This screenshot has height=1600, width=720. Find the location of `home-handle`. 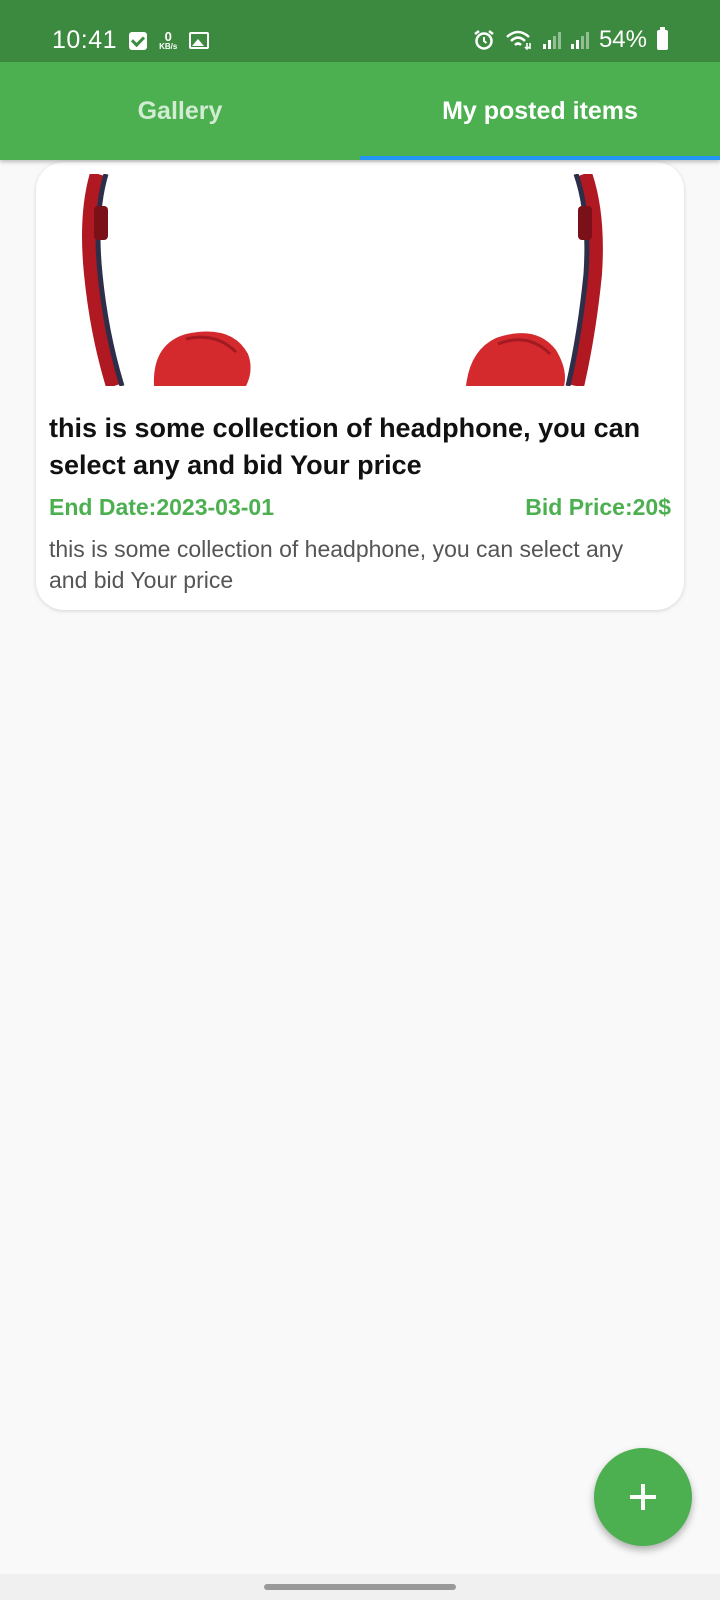

home-handle is located at coordinates (360, 1587).